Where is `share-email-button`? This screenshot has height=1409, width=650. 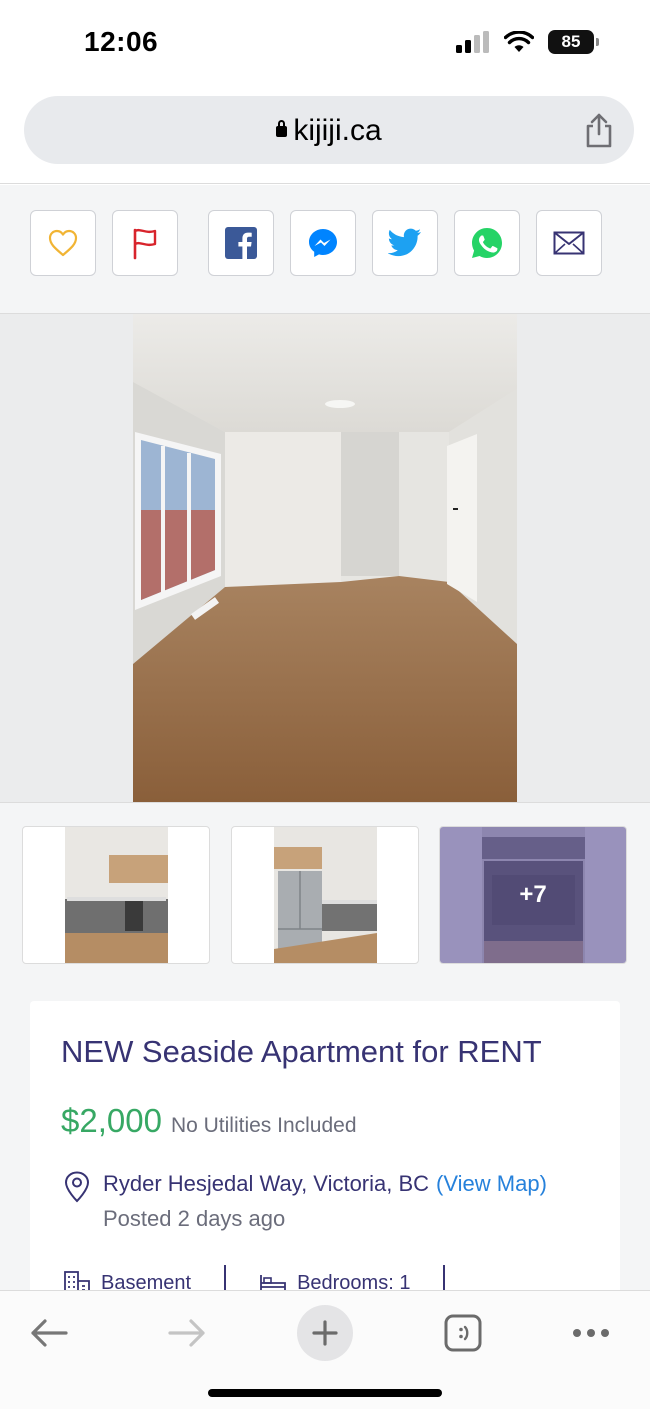
share-email-button is located at coordinates (569, 243).